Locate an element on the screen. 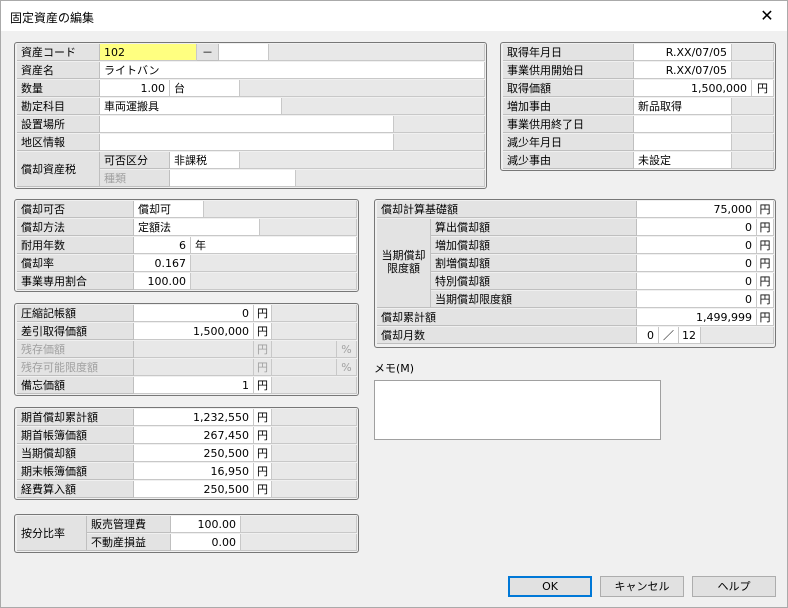  sales-admin-spacer is located at coordinates (299, 524).